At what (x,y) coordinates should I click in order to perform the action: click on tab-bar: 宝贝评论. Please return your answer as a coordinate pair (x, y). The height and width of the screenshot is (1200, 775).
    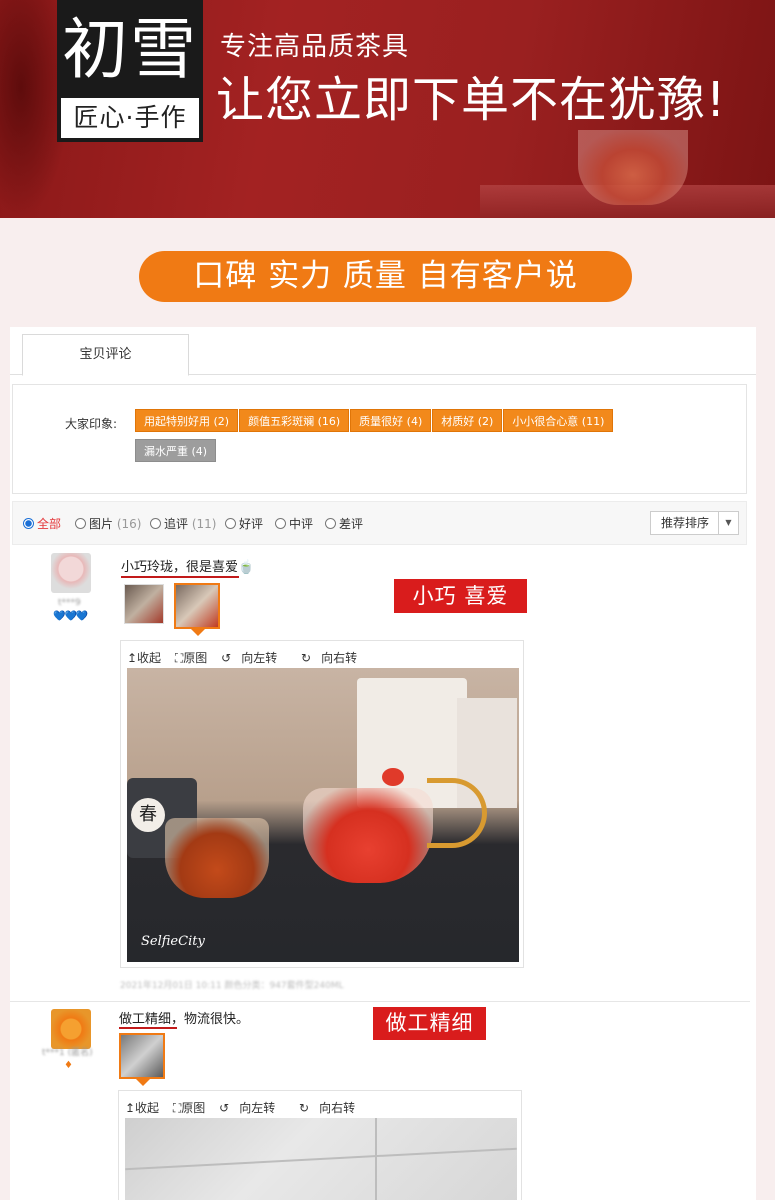
    Looking at the image, I should click on (383, 351).